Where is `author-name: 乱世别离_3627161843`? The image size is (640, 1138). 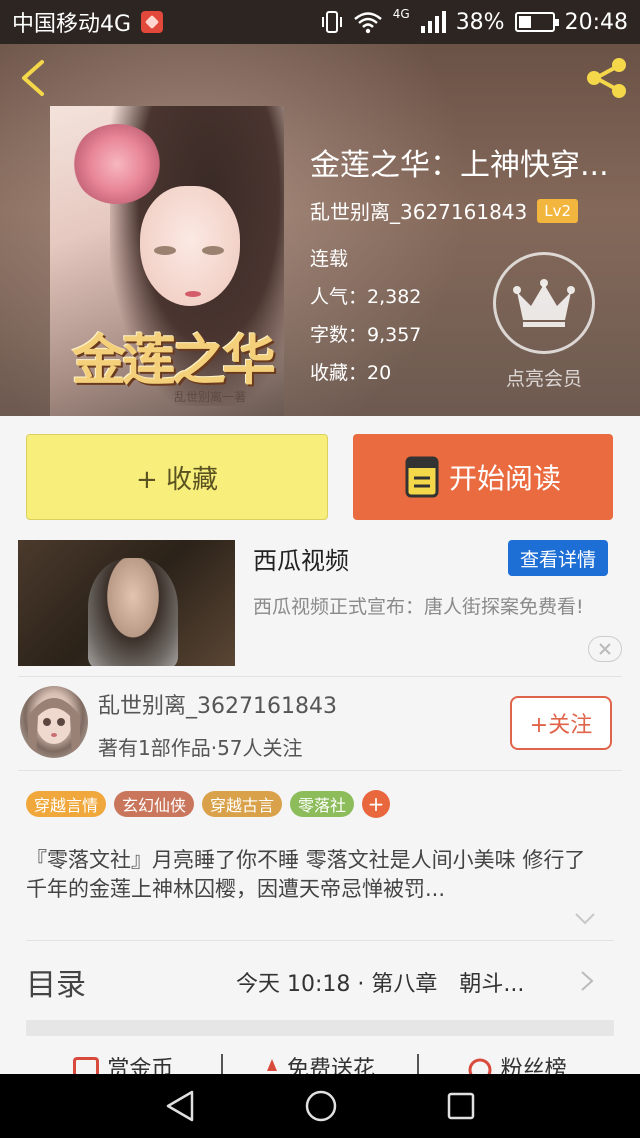 author-name: 乱世别离_3627161843 is located at coordinates (418, 210).